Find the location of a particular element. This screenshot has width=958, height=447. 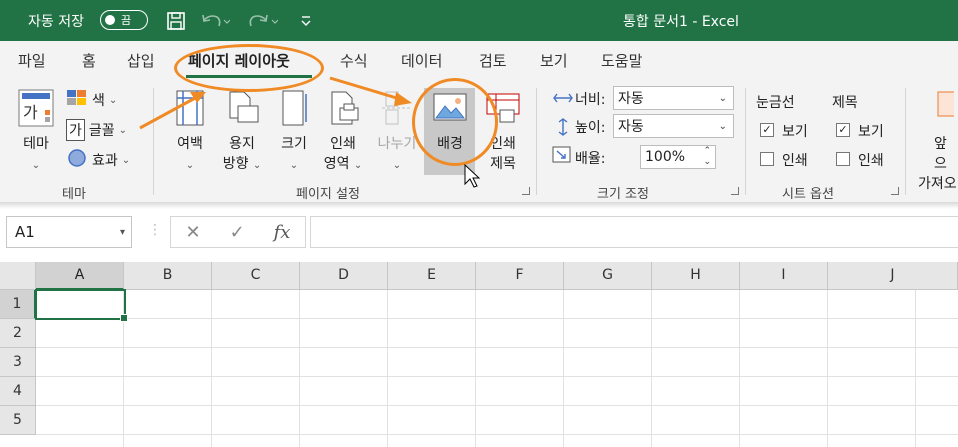

headings-label: 제목 is located at coordinates (845, 103).